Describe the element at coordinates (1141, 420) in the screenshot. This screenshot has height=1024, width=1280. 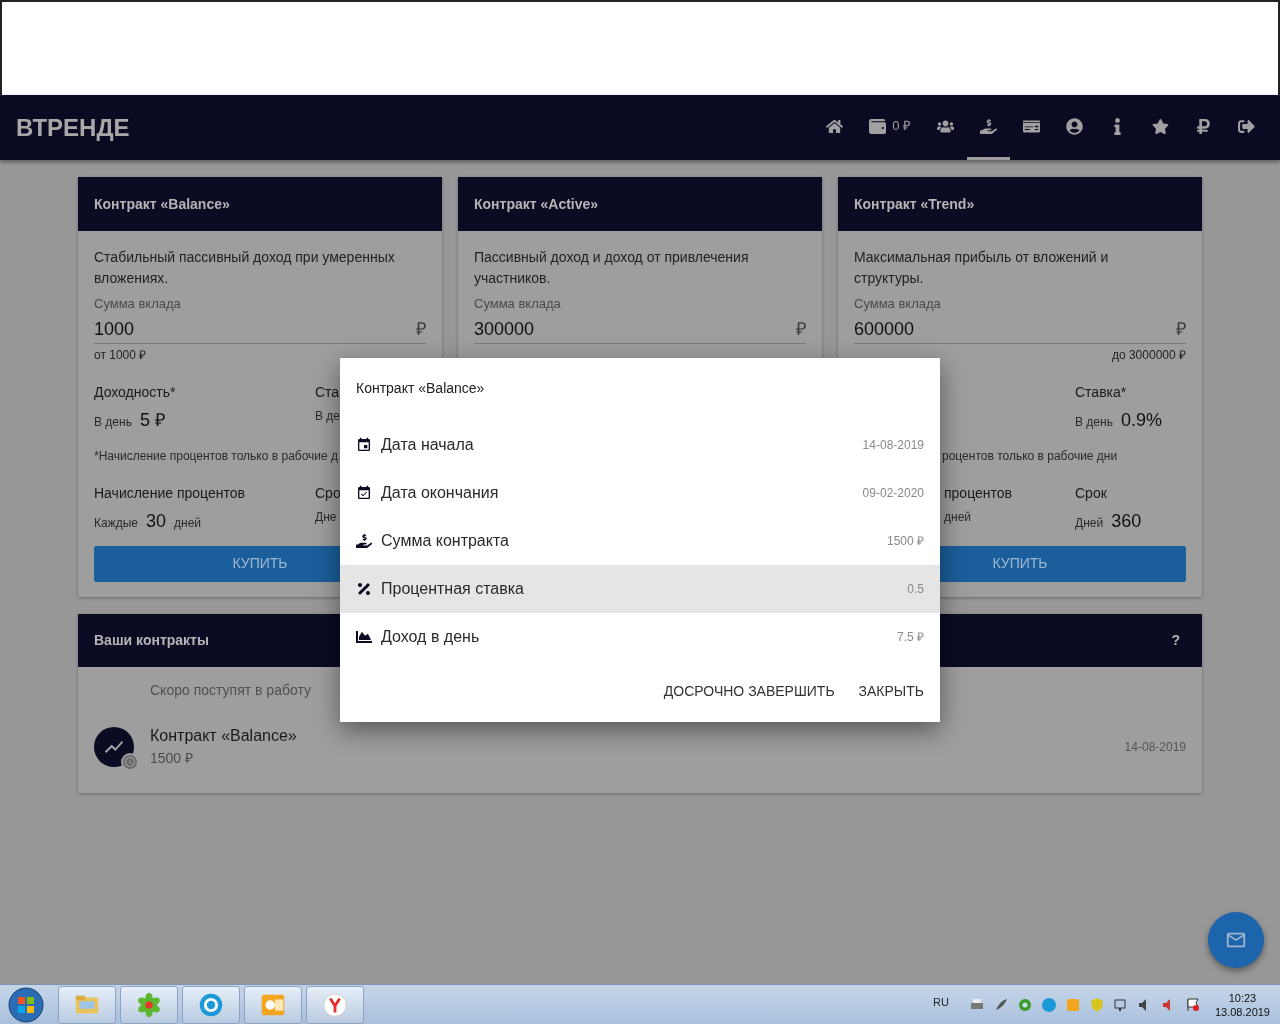
I see `stat-value: 0.9%` at that location.